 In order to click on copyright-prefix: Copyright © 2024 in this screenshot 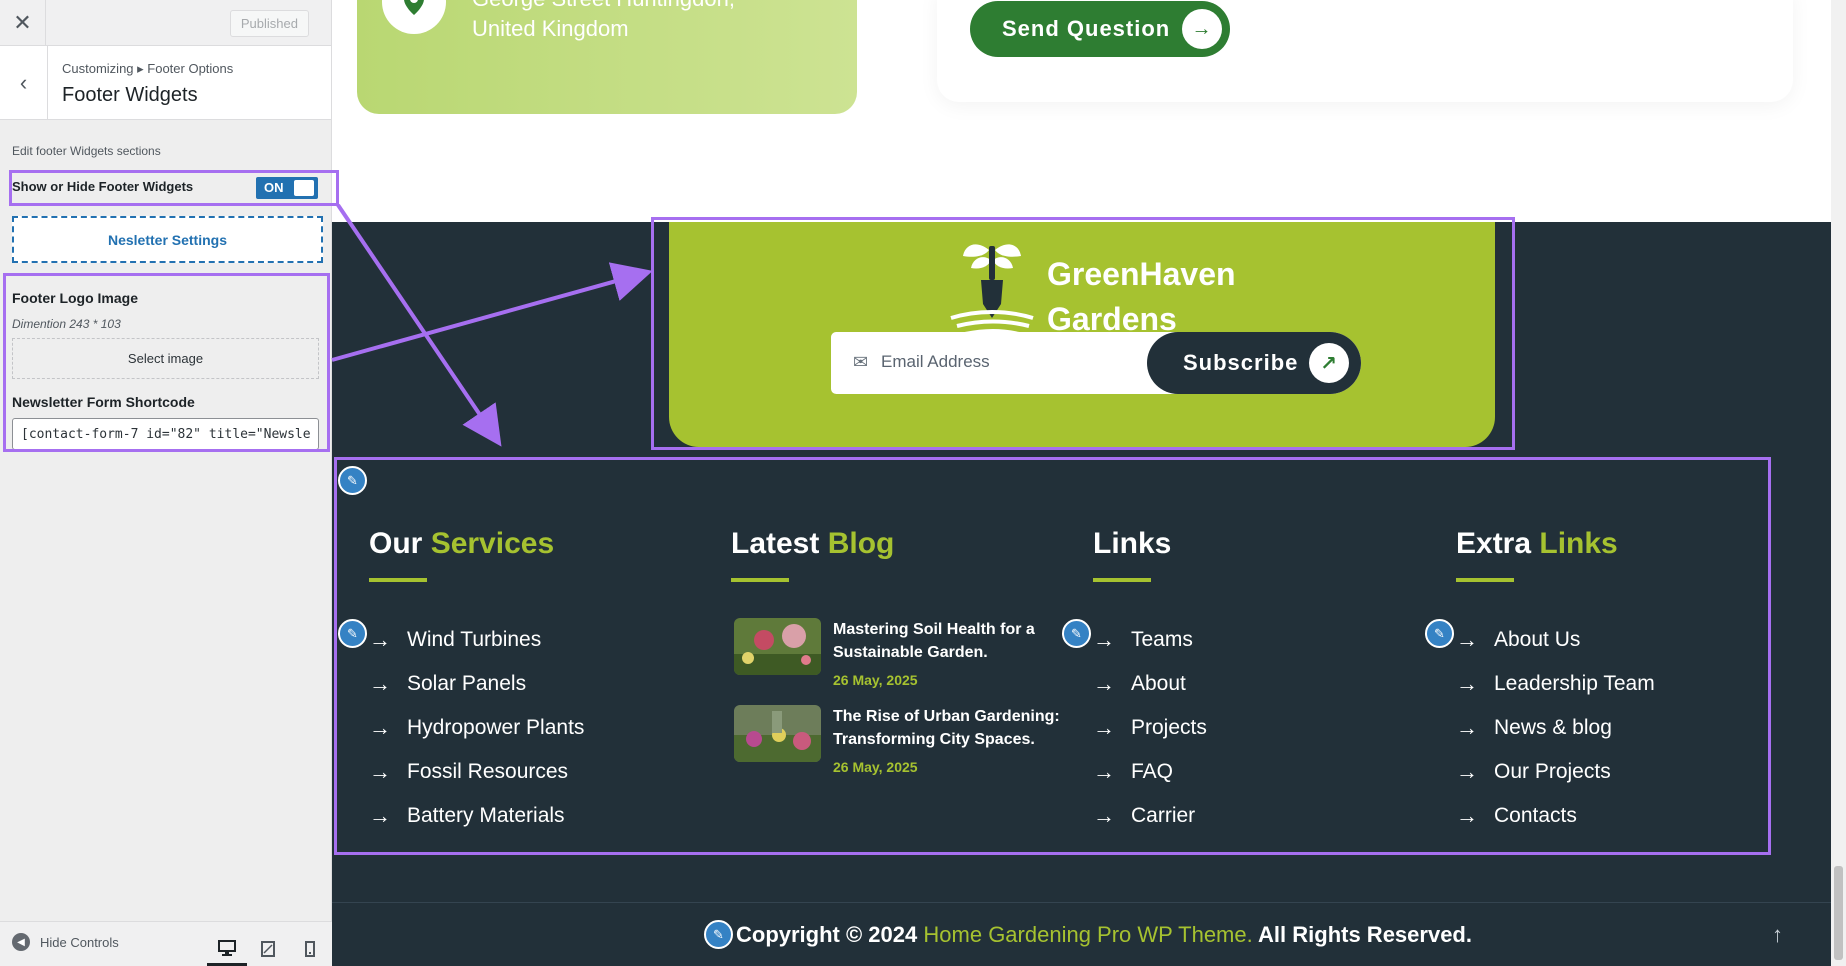, I will do `click(827, 934)`.